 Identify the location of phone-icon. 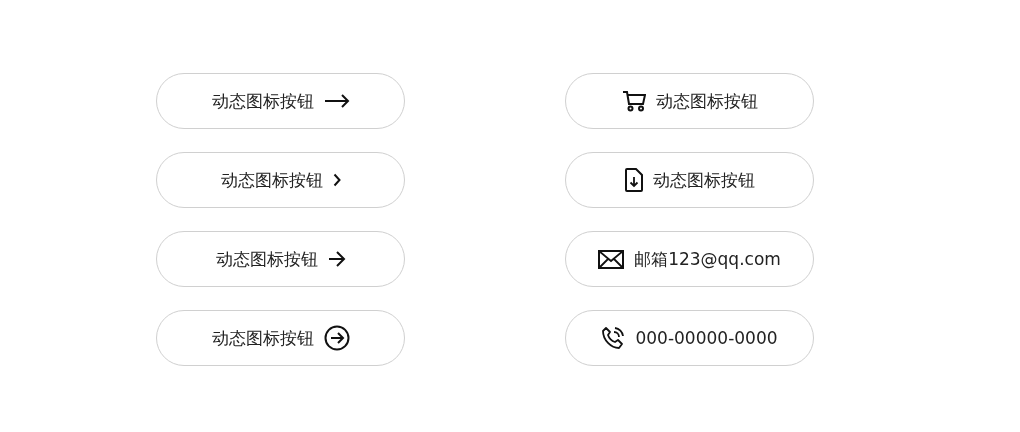
(613, 338).